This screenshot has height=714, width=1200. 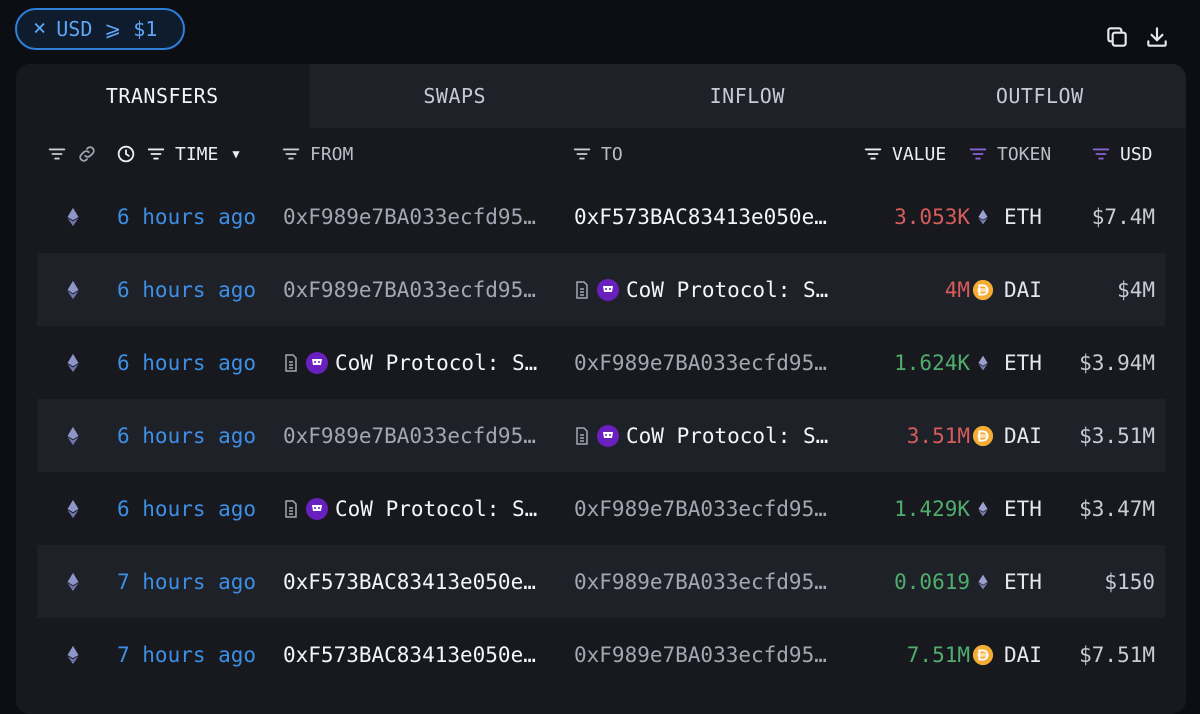 What do you see at coordinates (932, 216) in the screenshot?
I see `value-amount: 3.053K` at bounding box center [932, 216].